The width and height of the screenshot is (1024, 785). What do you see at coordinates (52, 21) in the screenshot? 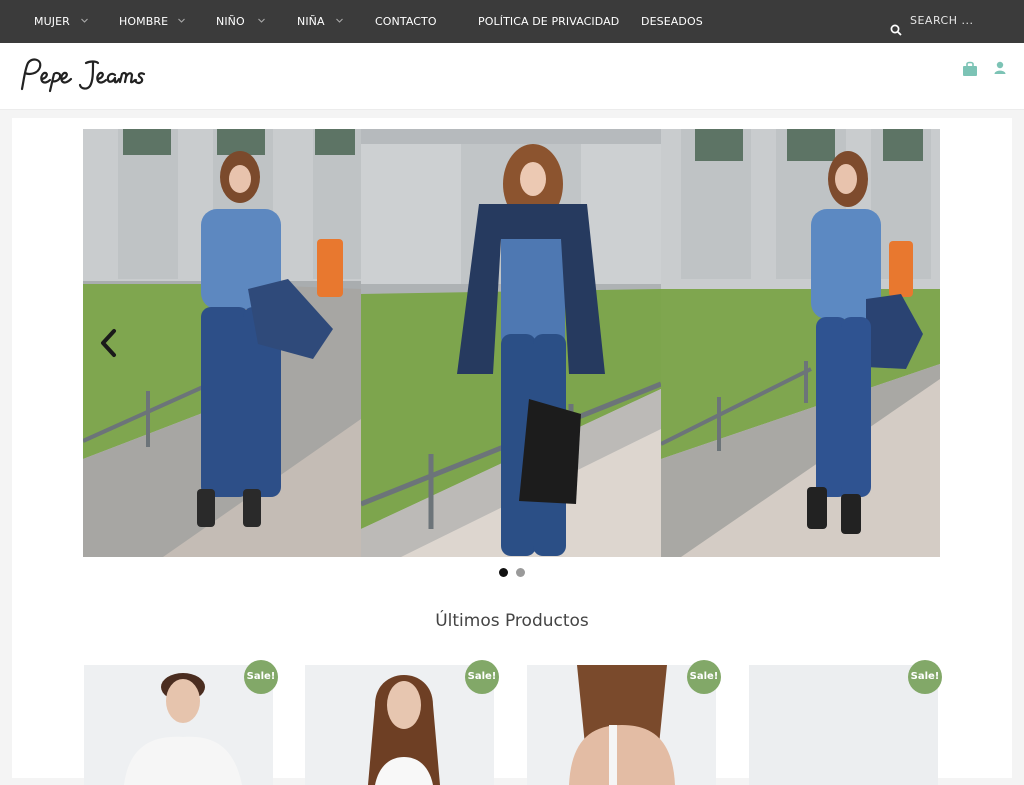
I see `nav-item-mujer: MUJER` at bounding box center [52, 21].